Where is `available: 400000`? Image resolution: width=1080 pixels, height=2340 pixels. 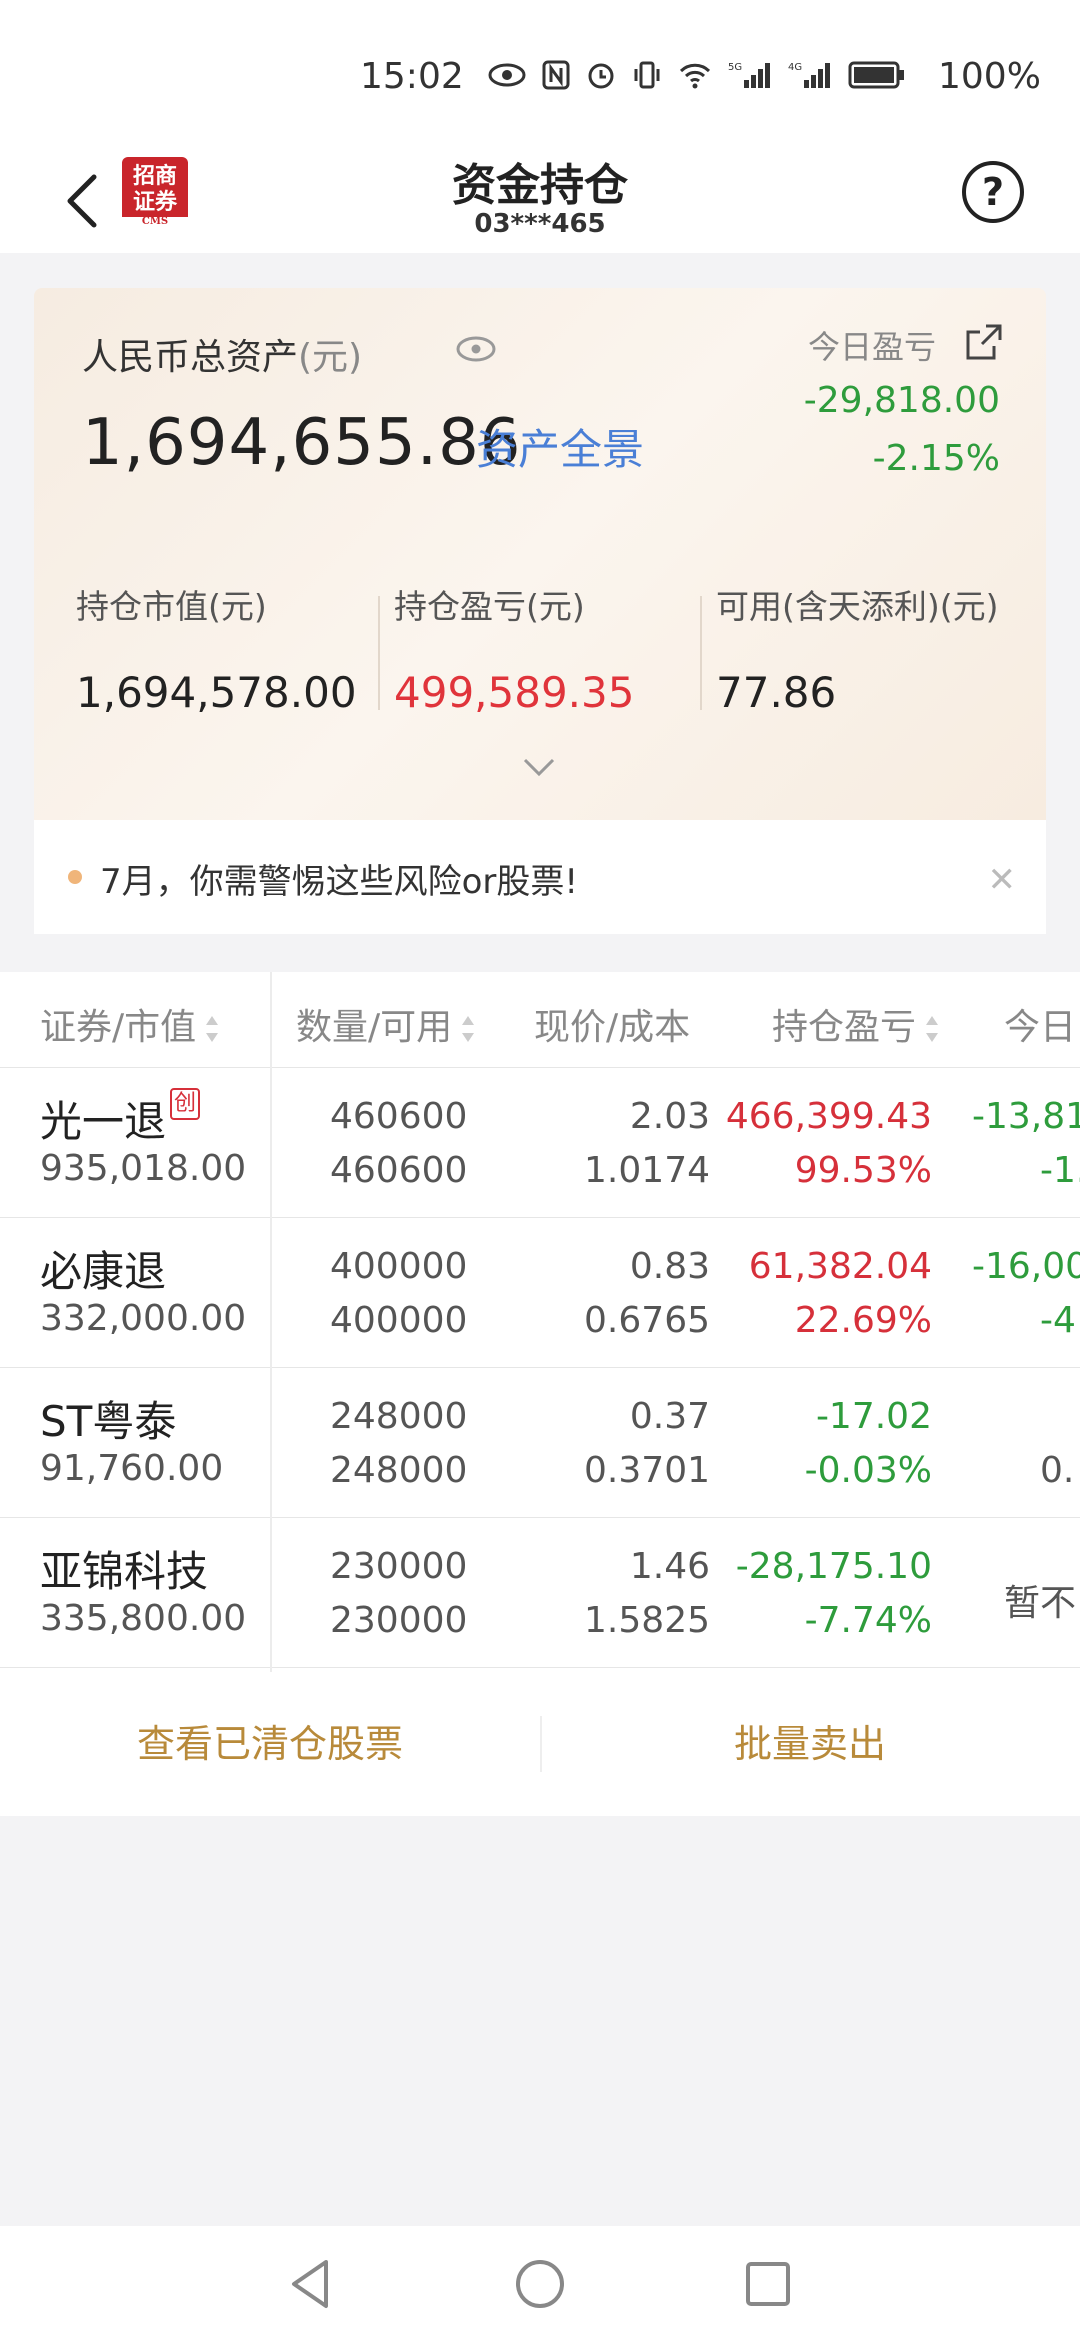
available: 400000 is located at coordinates (399, 1320).